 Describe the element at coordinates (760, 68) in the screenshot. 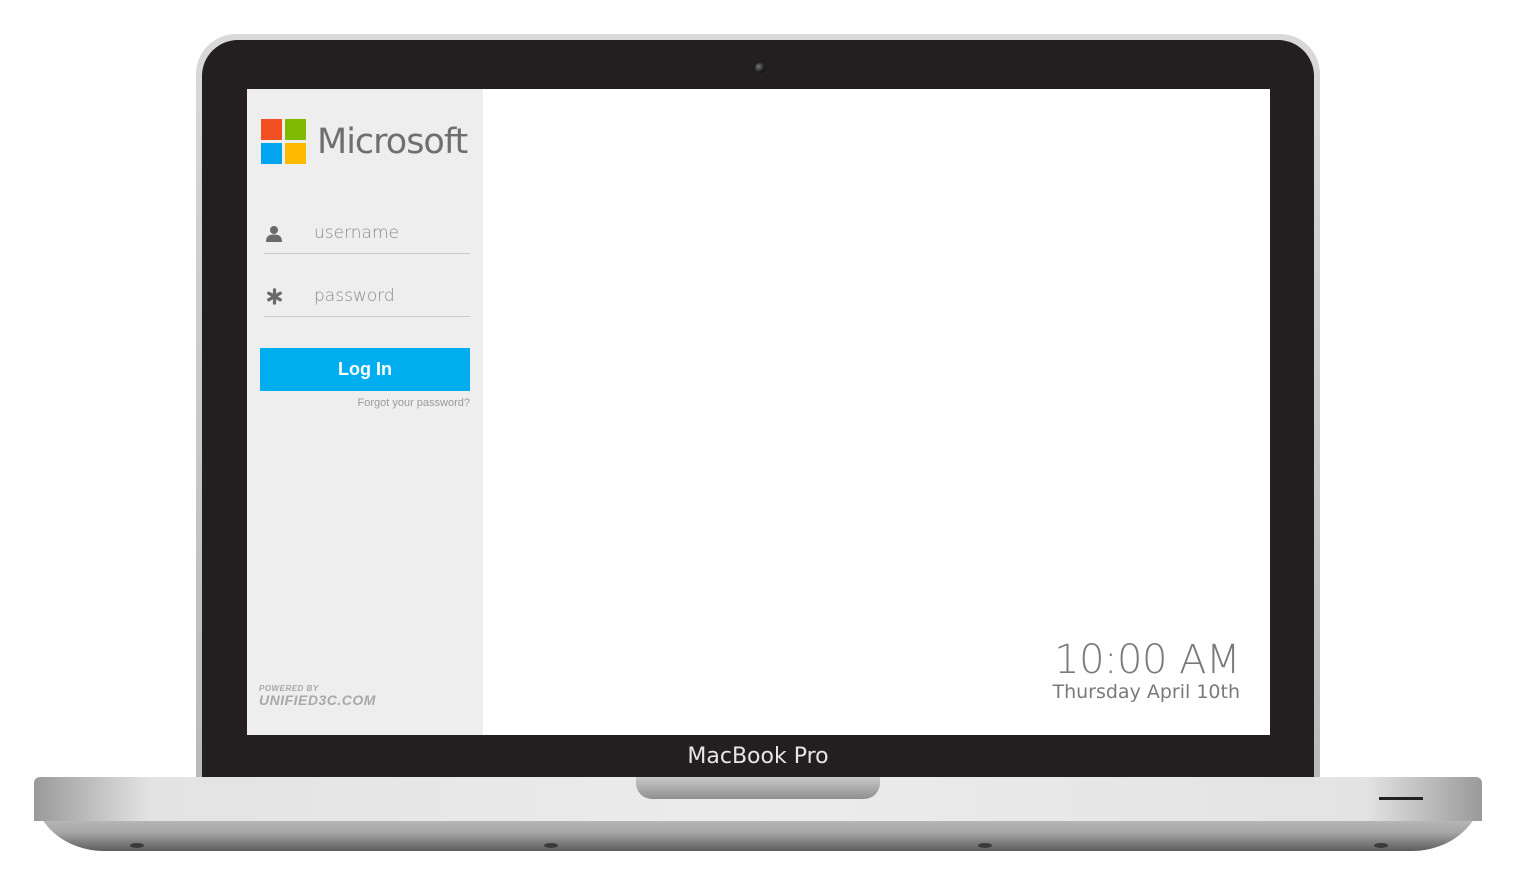

I see `webcam-icon` at that location.